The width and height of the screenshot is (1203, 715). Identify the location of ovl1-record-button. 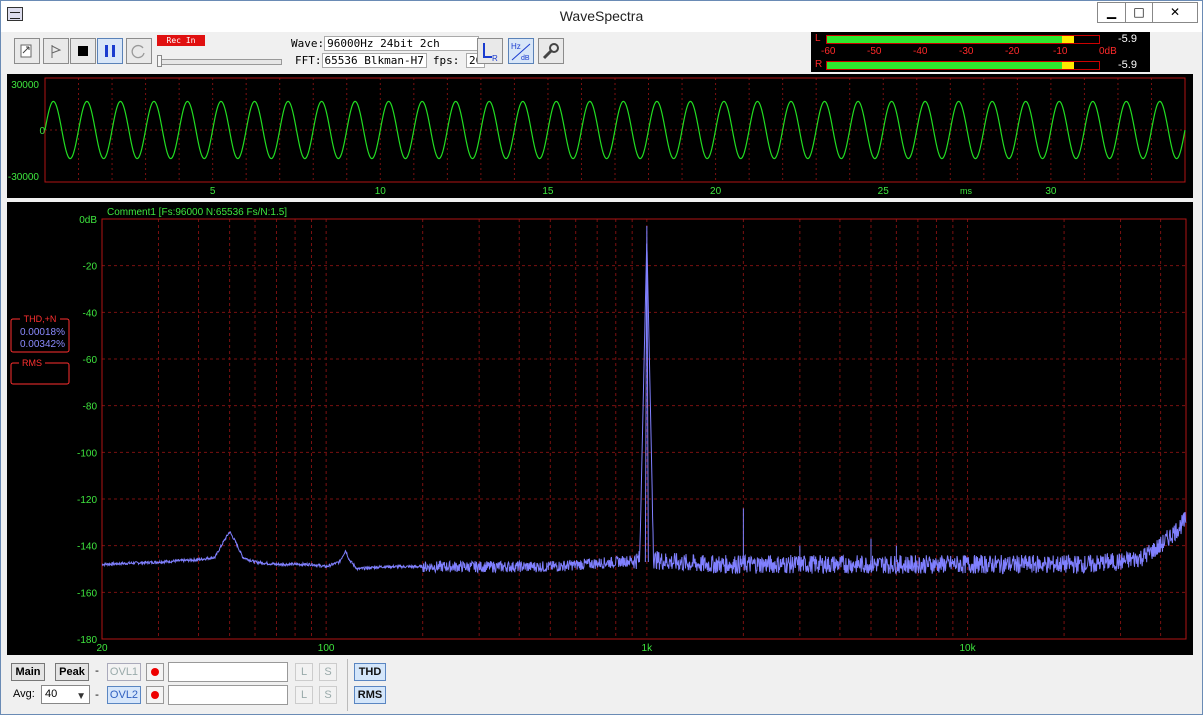
(155, 672).